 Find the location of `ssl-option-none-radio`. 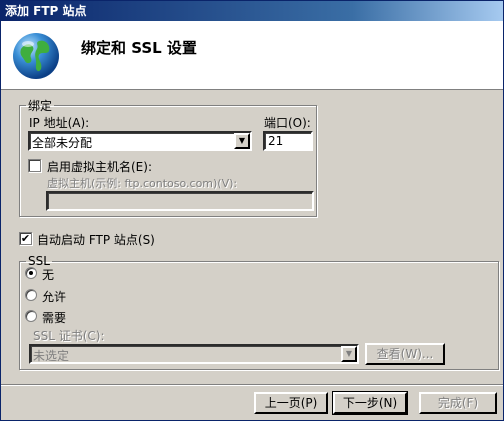

ssl-option-none-radio is located at coordinates (31, 273).